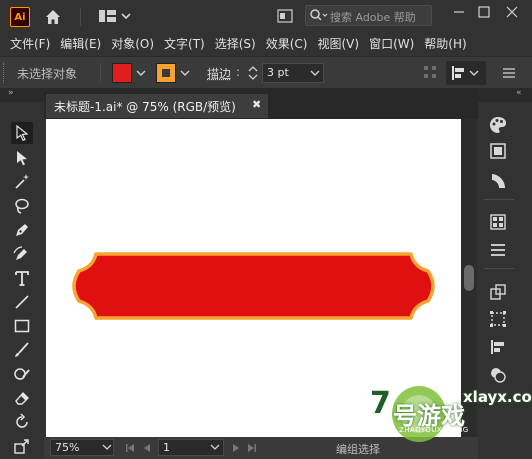 This screenshot has height=459, width=532. I want to click on paintbrush-tool-icon, so click(22, 350).